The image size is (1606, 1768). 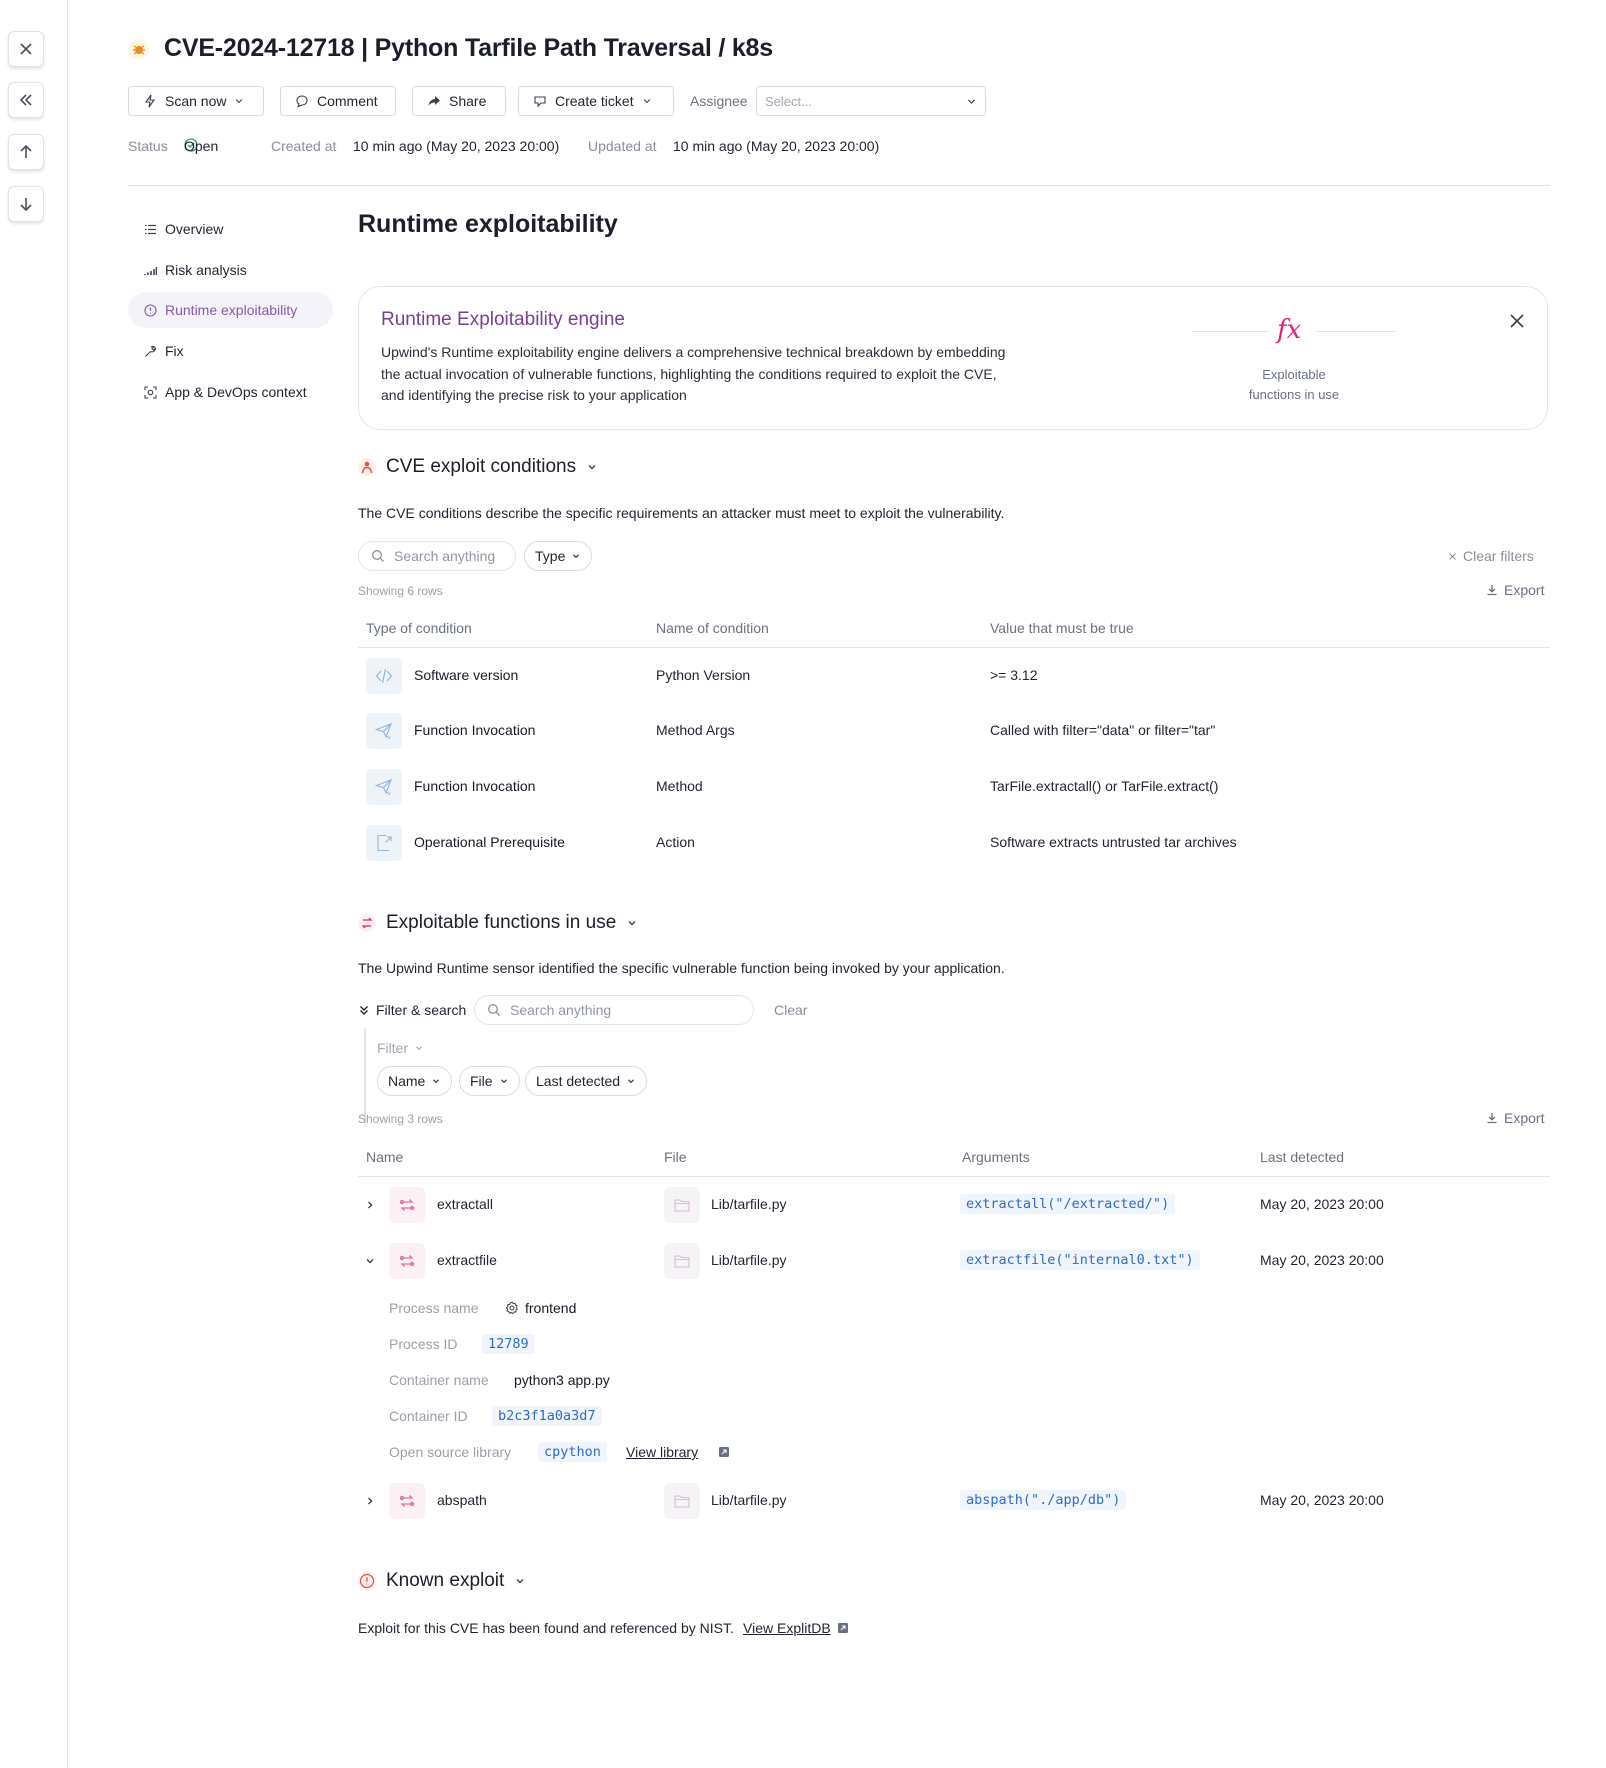 What do you see at coordinates (662, 1452) in the screenshot?
I see `view-library-link: View library` at bounding box center [662, 1452].